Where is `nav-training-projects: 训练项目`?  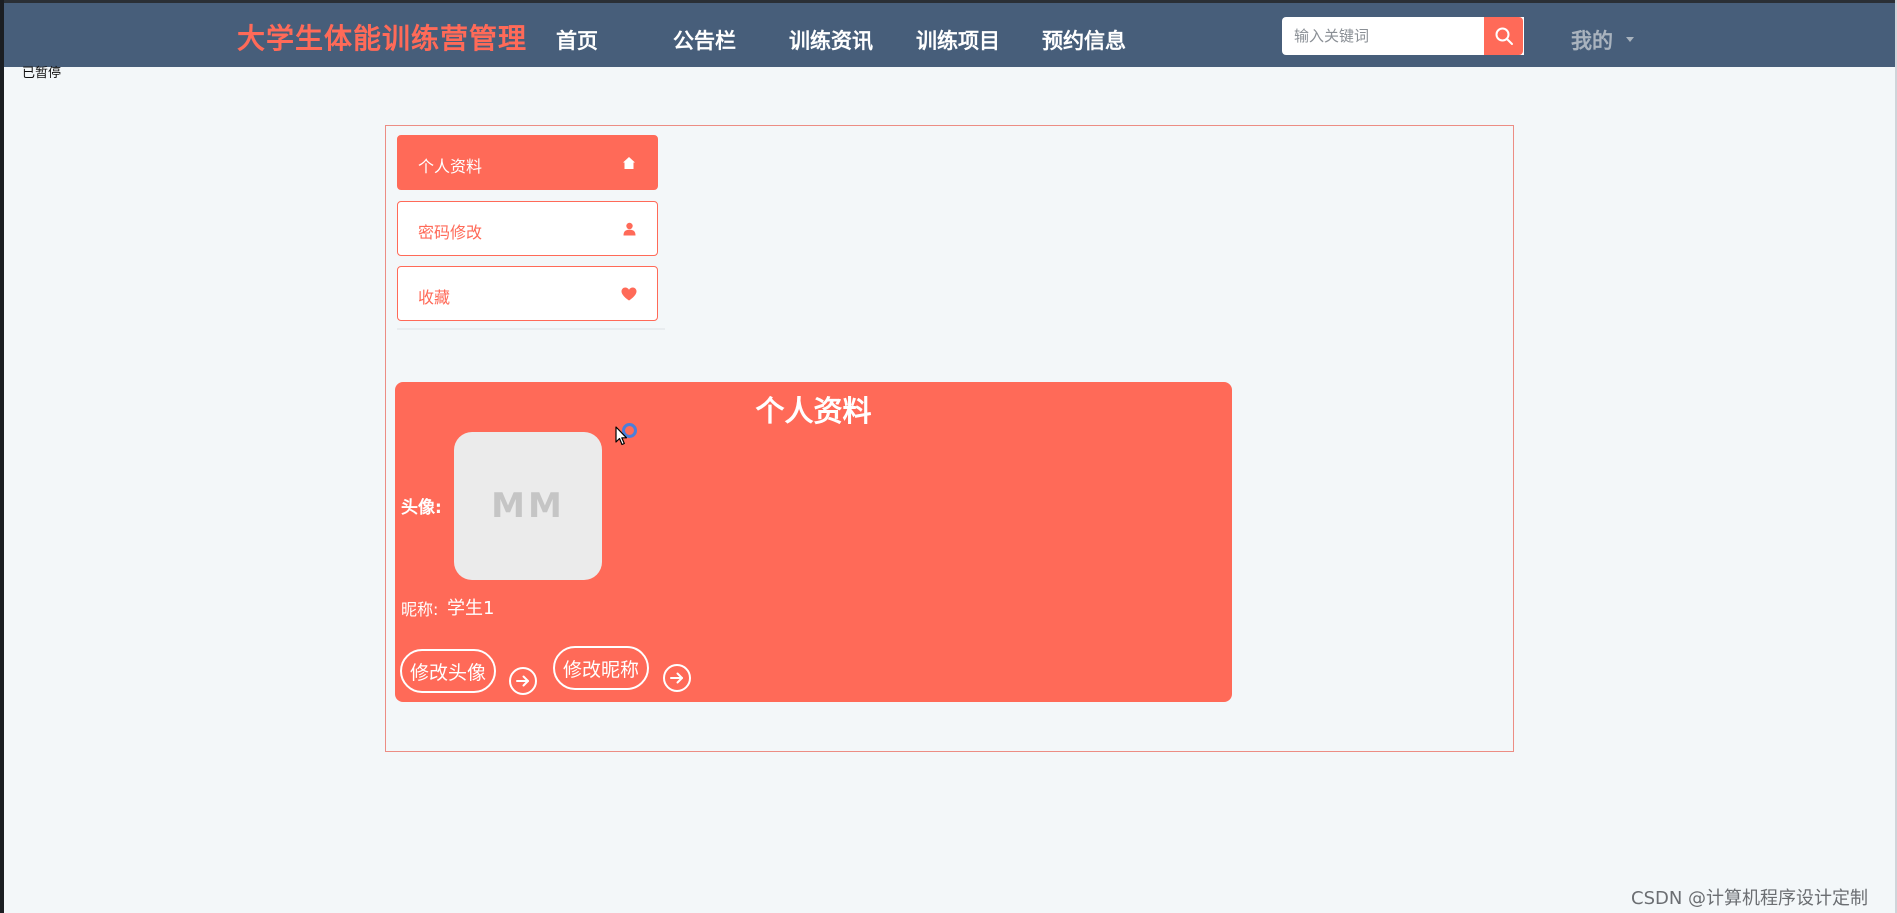
nav-training-projects: 训练项目 is located at coordinates (958, 40).